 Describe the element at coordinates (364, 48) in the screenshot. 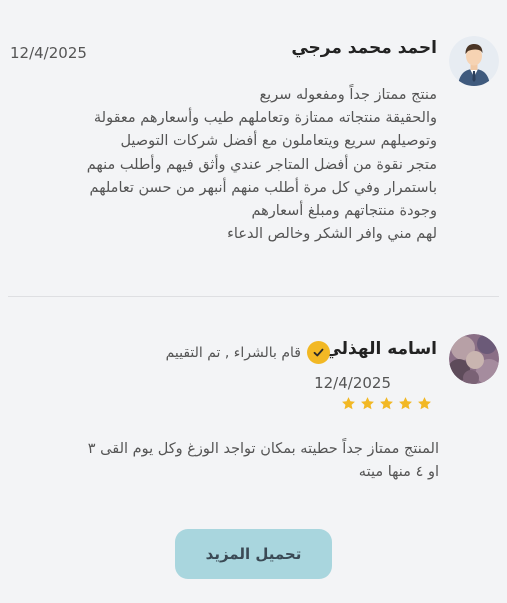

I see `reviewer-name: احمد محمد مرجي` at that location.